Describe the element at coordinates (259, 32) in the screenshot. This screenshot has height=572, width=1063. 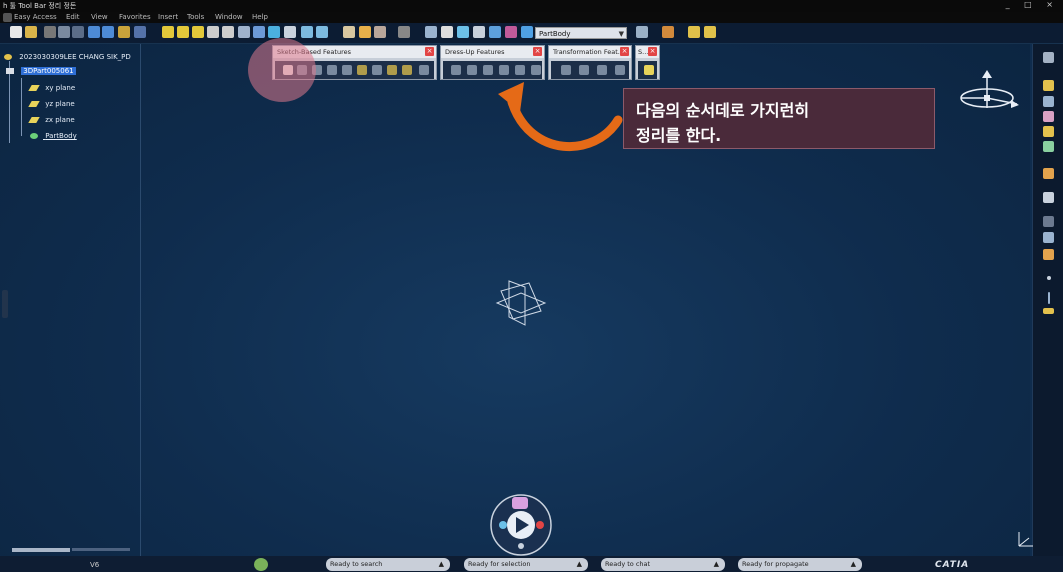
I see `multi-view-icon` at that location.